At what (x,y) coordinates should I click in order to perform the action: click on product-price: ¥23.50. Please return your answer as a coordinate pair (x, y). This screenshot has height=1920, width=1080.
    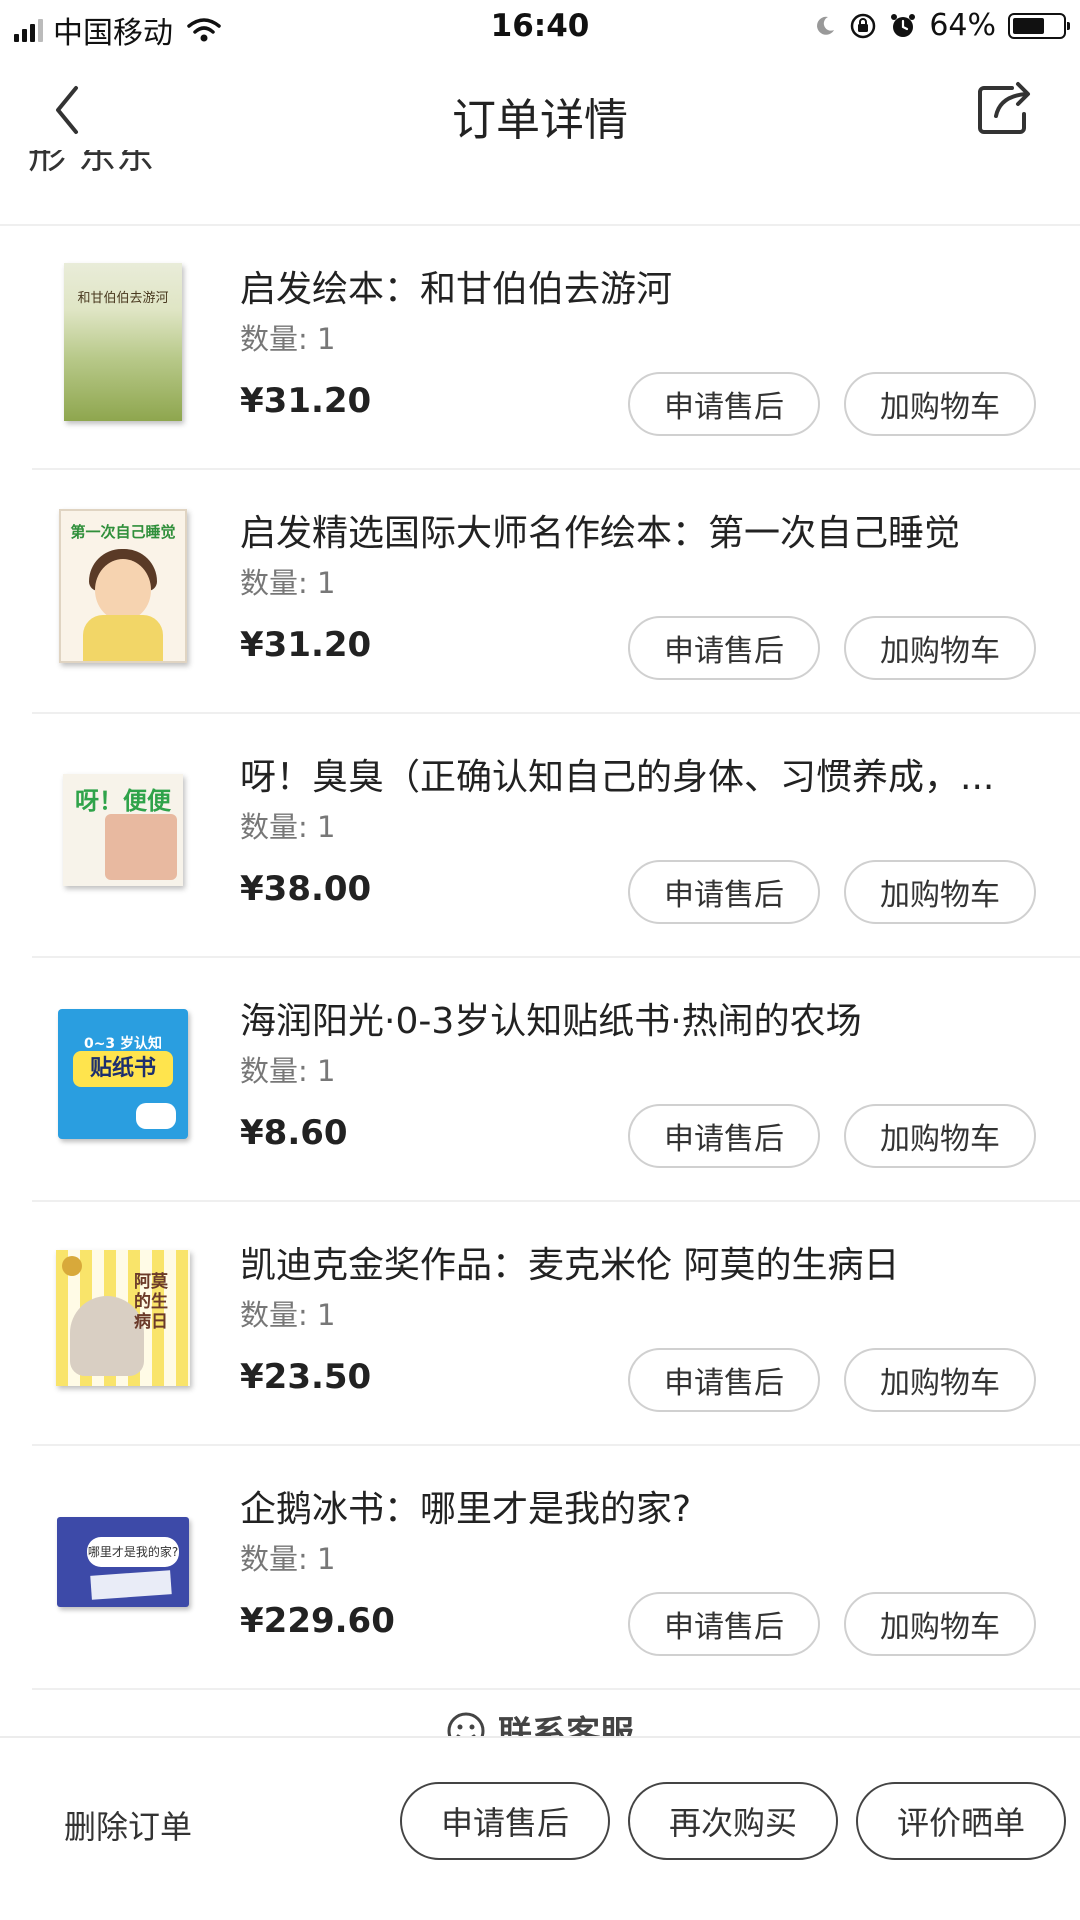
    Looking at the image, I should click on (306, 1377).